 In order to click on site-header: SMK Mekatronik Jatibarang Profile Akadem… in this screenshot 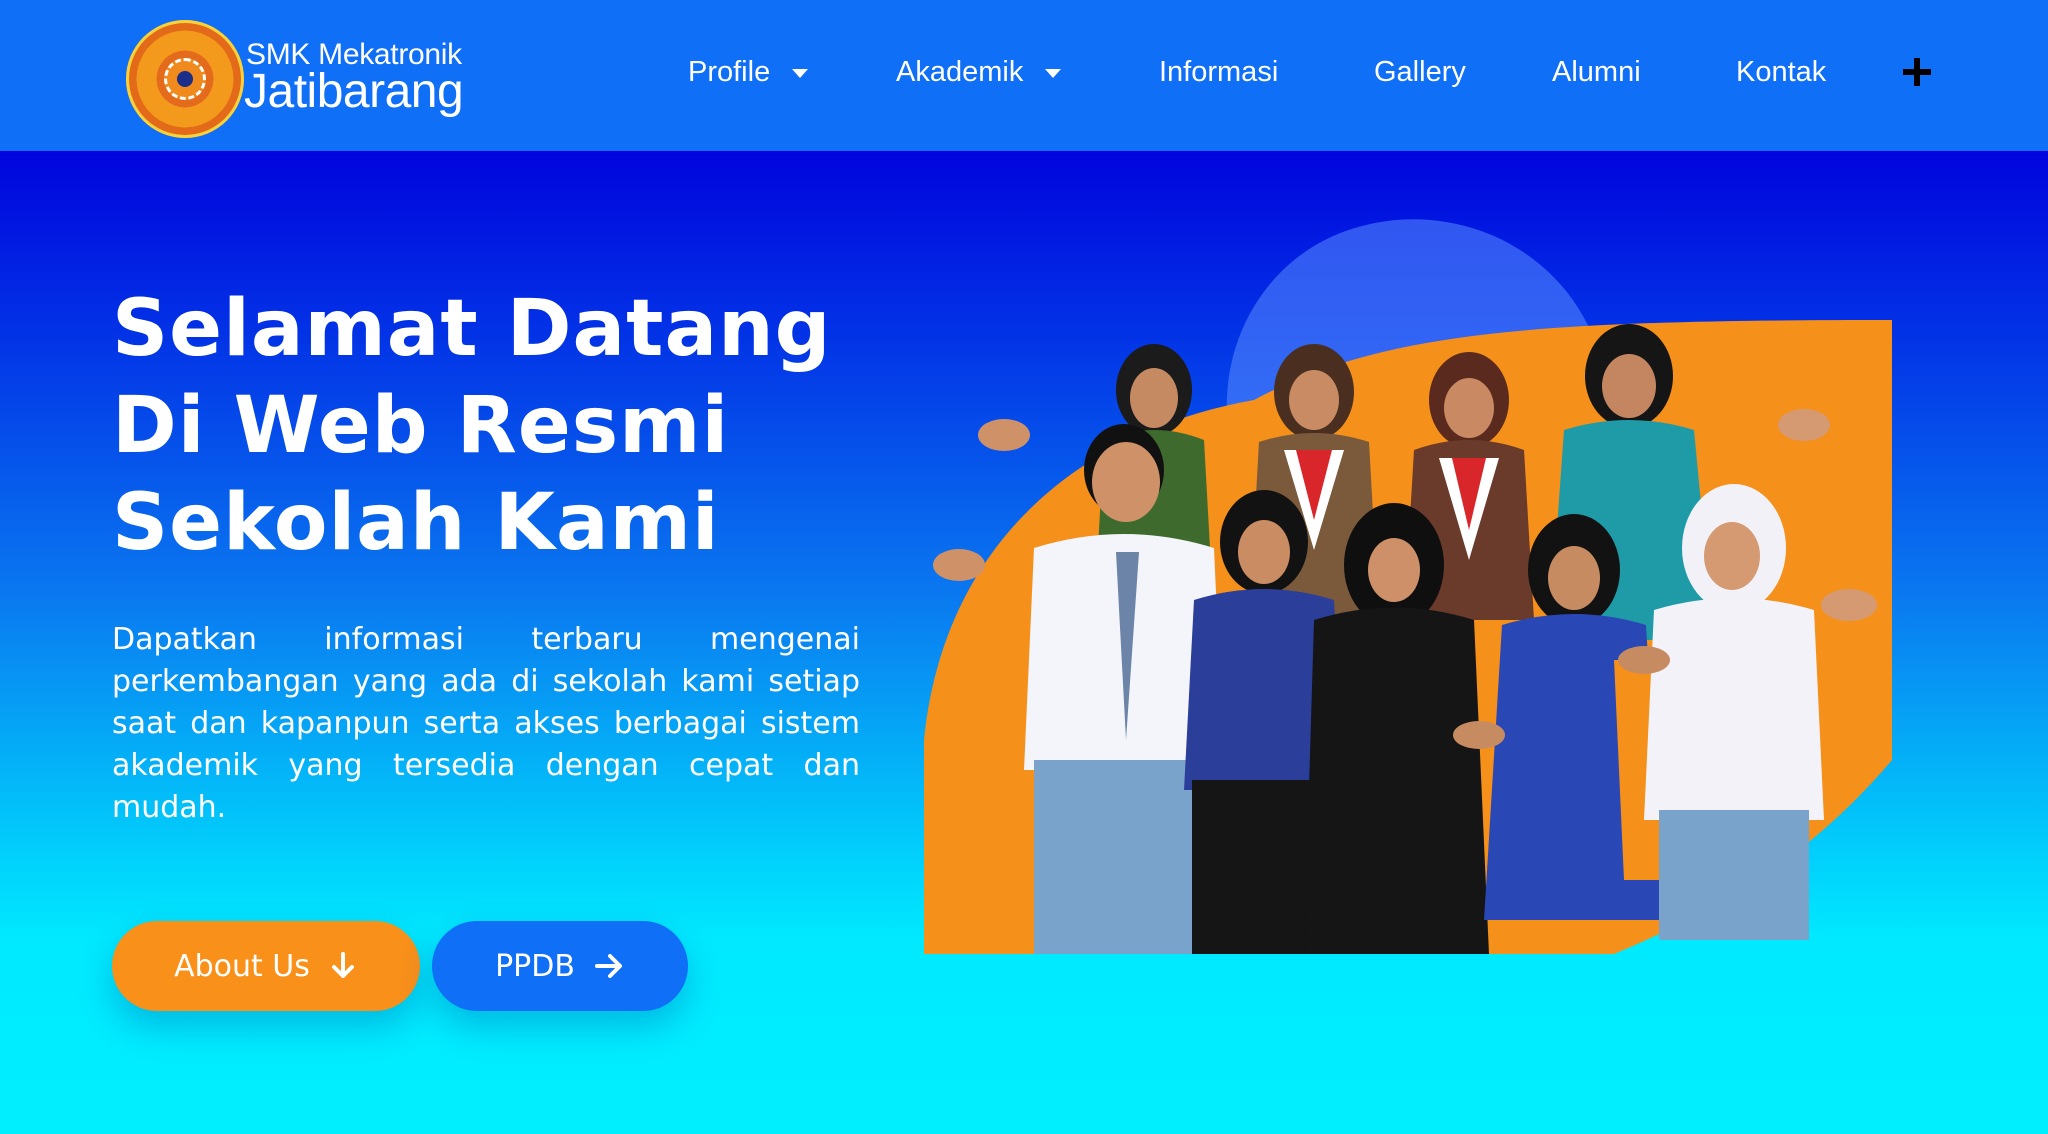, I will do `click(1024, 75)`.